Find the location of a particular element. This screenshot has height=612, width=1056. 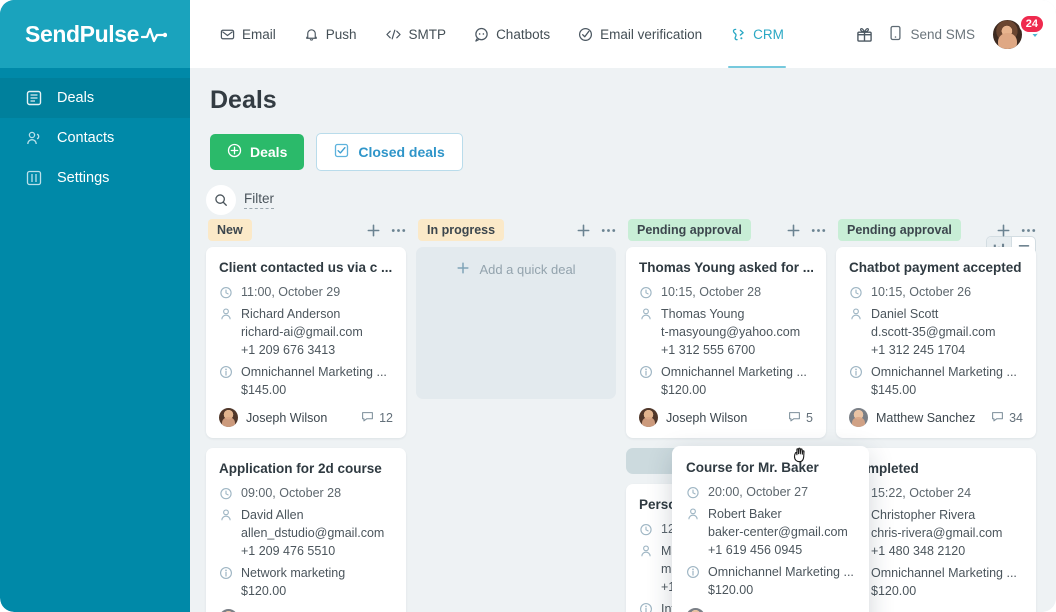

sliders-icon is located at coordinates (34, 178).